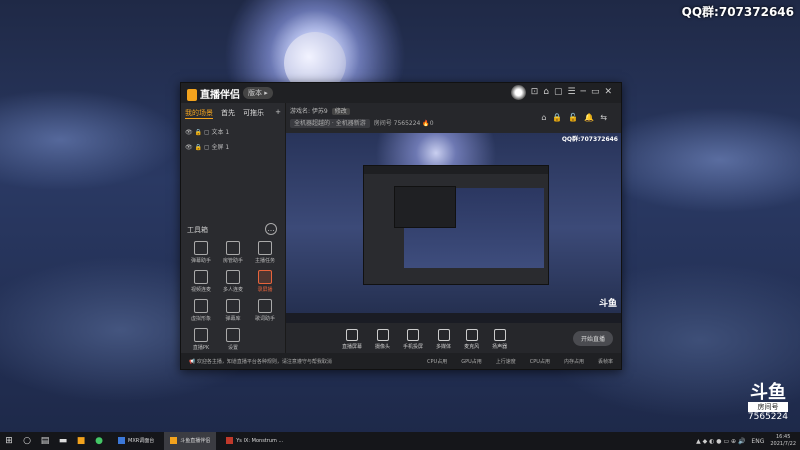  I want to click on scene-item: 👁 🔒 ▢ 文本 1, so click(233, 131).